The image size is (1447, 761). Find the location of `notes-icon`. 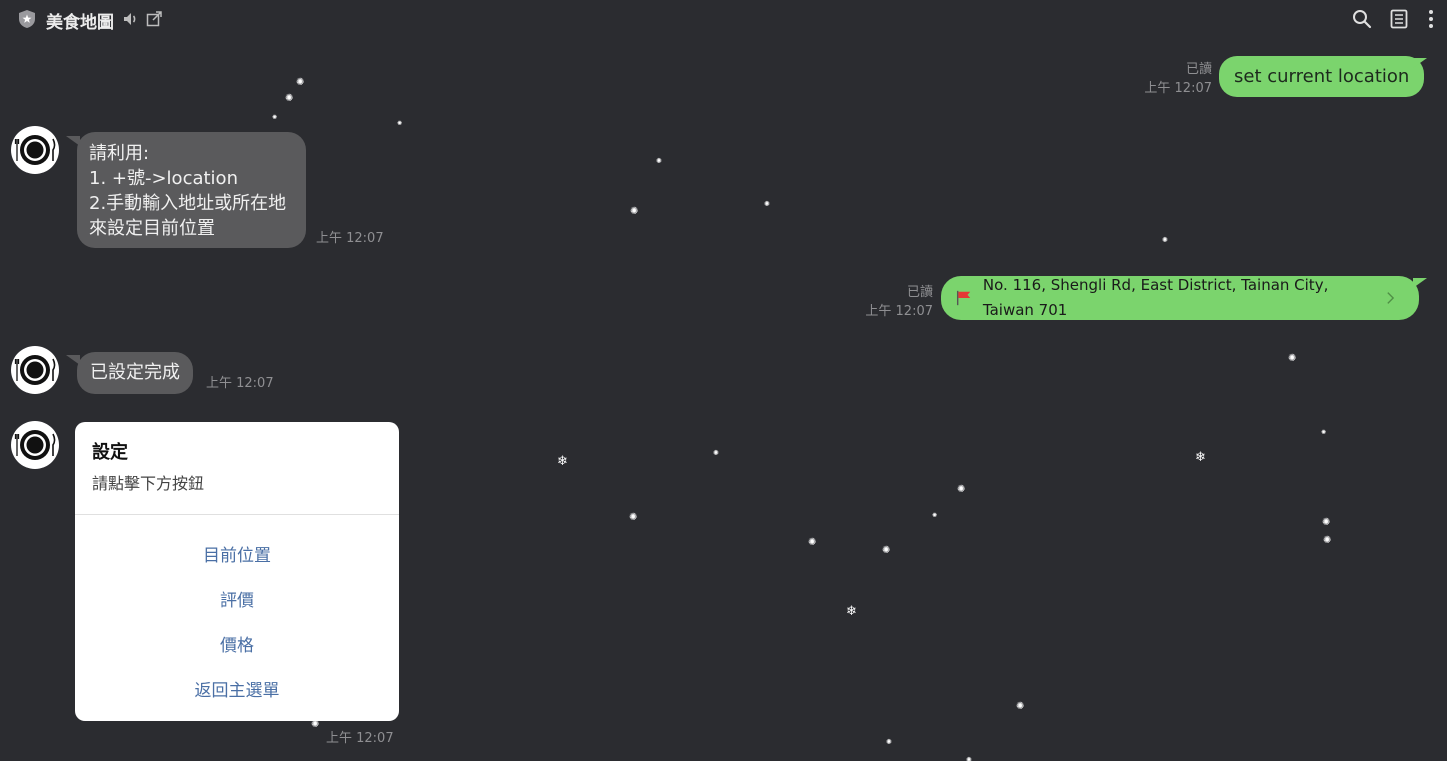

notes-icon is located at coordinates (1399, 19).